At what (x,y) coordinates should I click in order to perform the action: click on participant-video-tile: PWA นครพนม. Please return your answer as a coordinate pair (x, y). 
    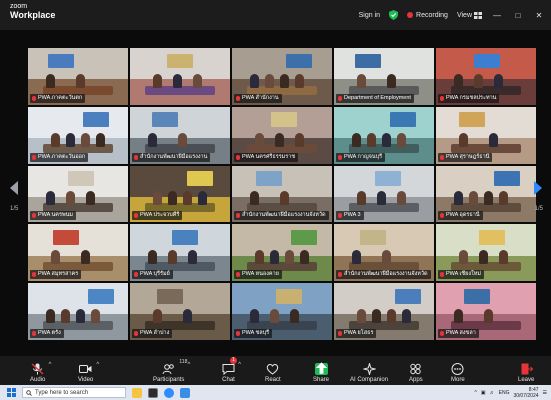
    Looking at the image, I should click on (78, 194).